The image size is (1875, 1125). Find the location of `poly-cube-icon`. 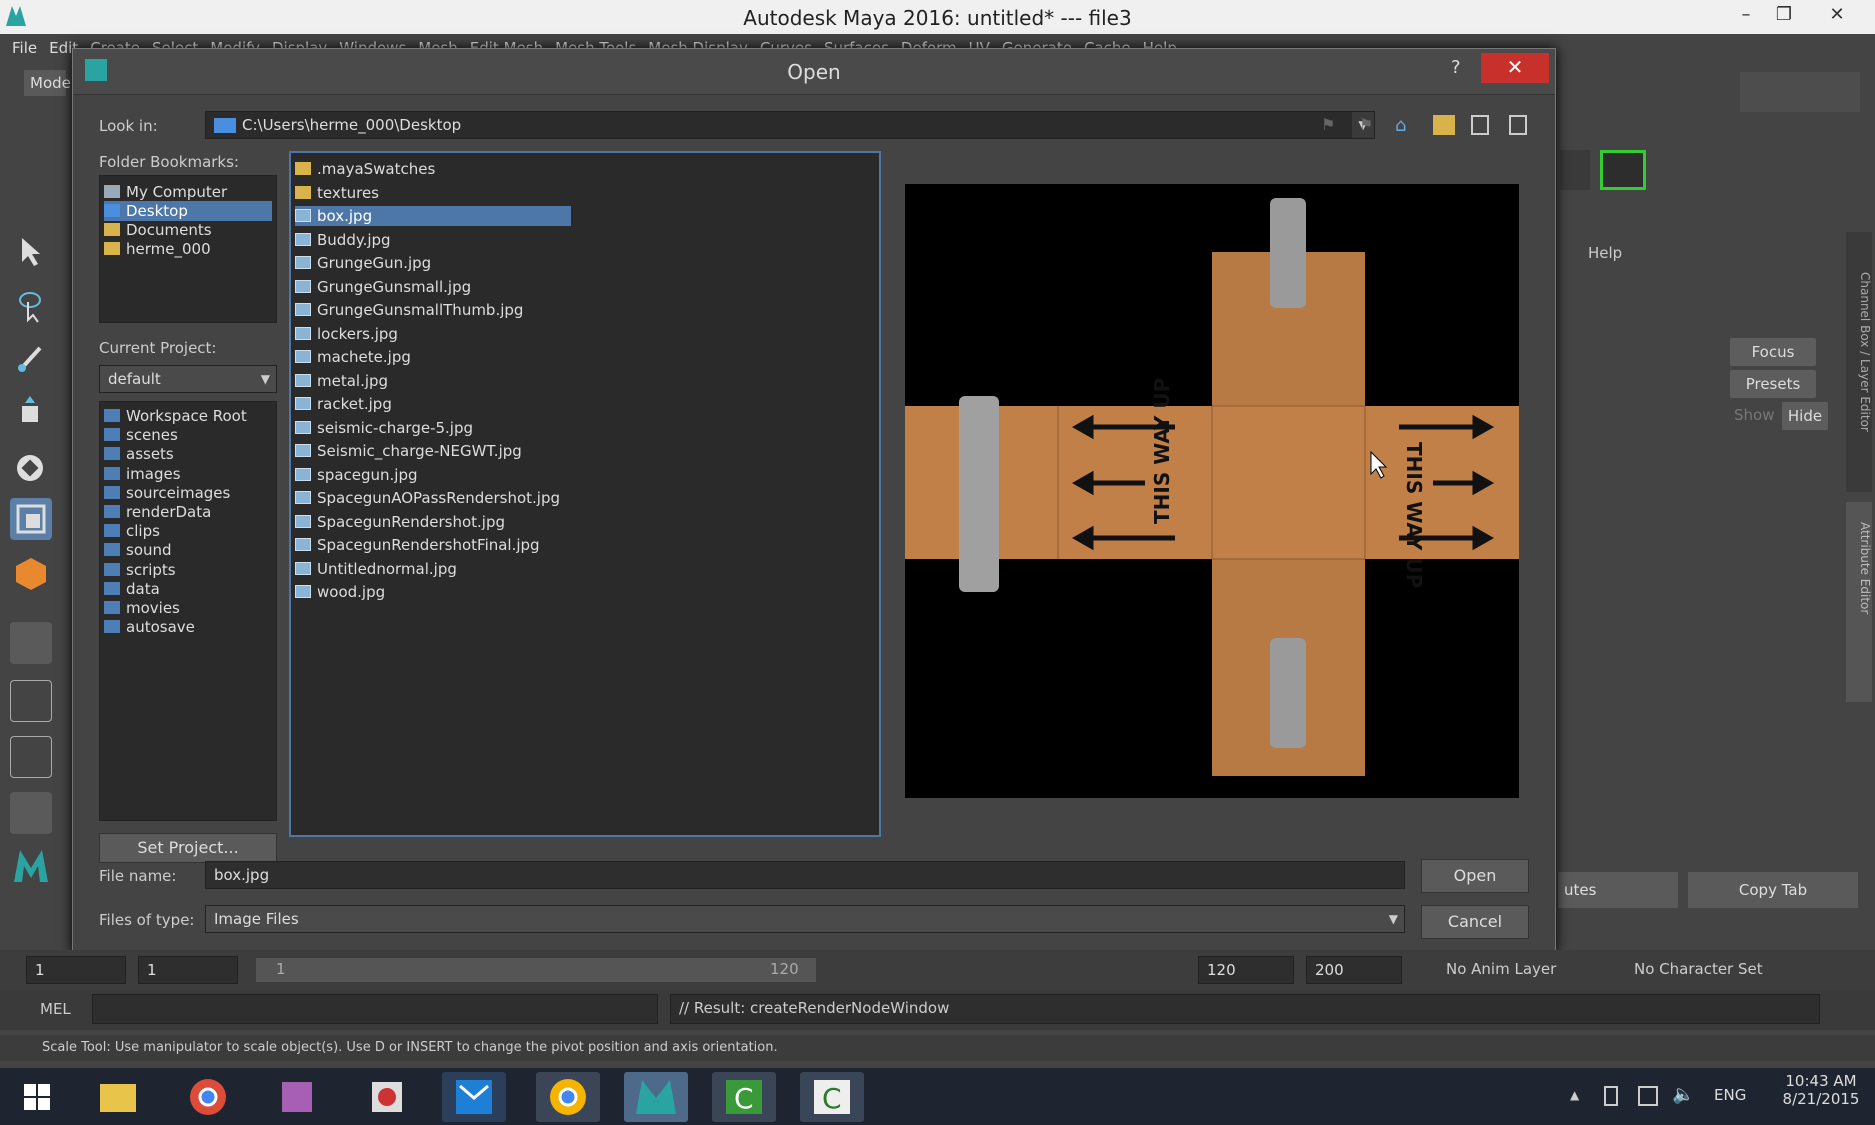

poly-cube-icon is located at coordinates (31, 573).